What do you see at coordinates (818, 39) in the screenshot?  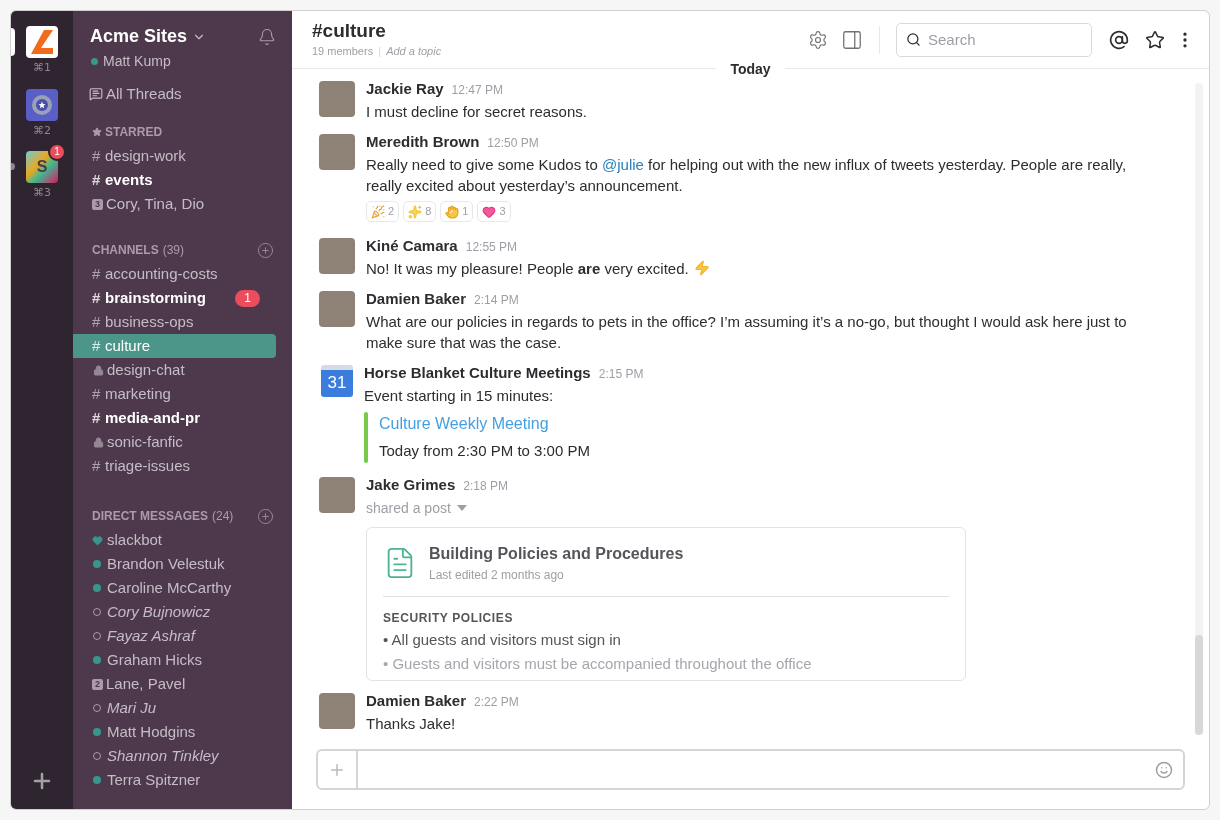 I see `settings-icon` at bounding box center [818, 39].